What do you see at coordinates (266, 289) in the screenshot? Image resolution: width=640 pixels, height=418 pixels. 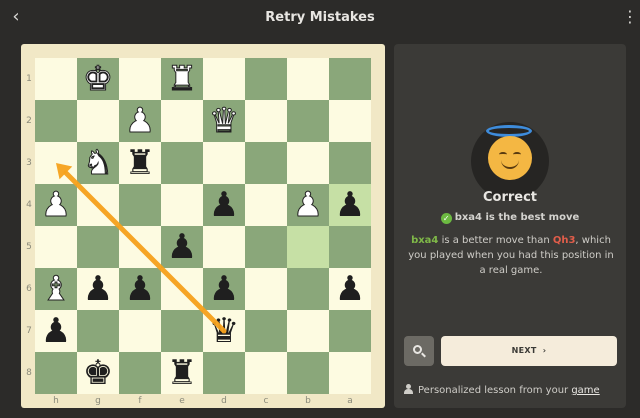 I see `square-c6` at bounding box center [266, 289].